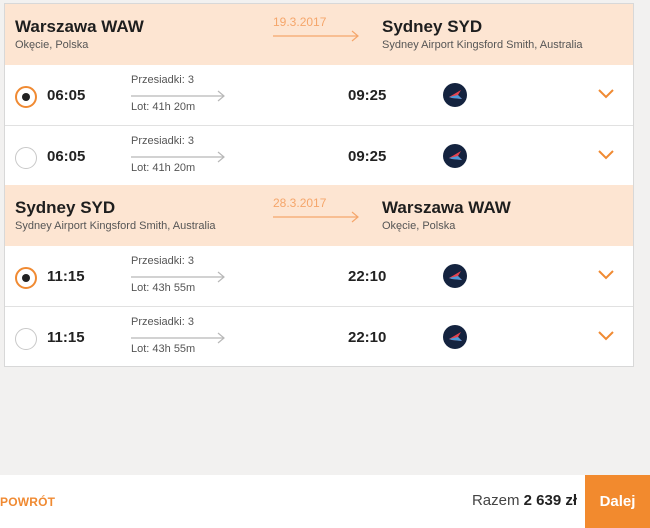 This screenshot has height=528, width=650. I want to click on origin-airport: Okęcie, Polska, so click(52, 45).